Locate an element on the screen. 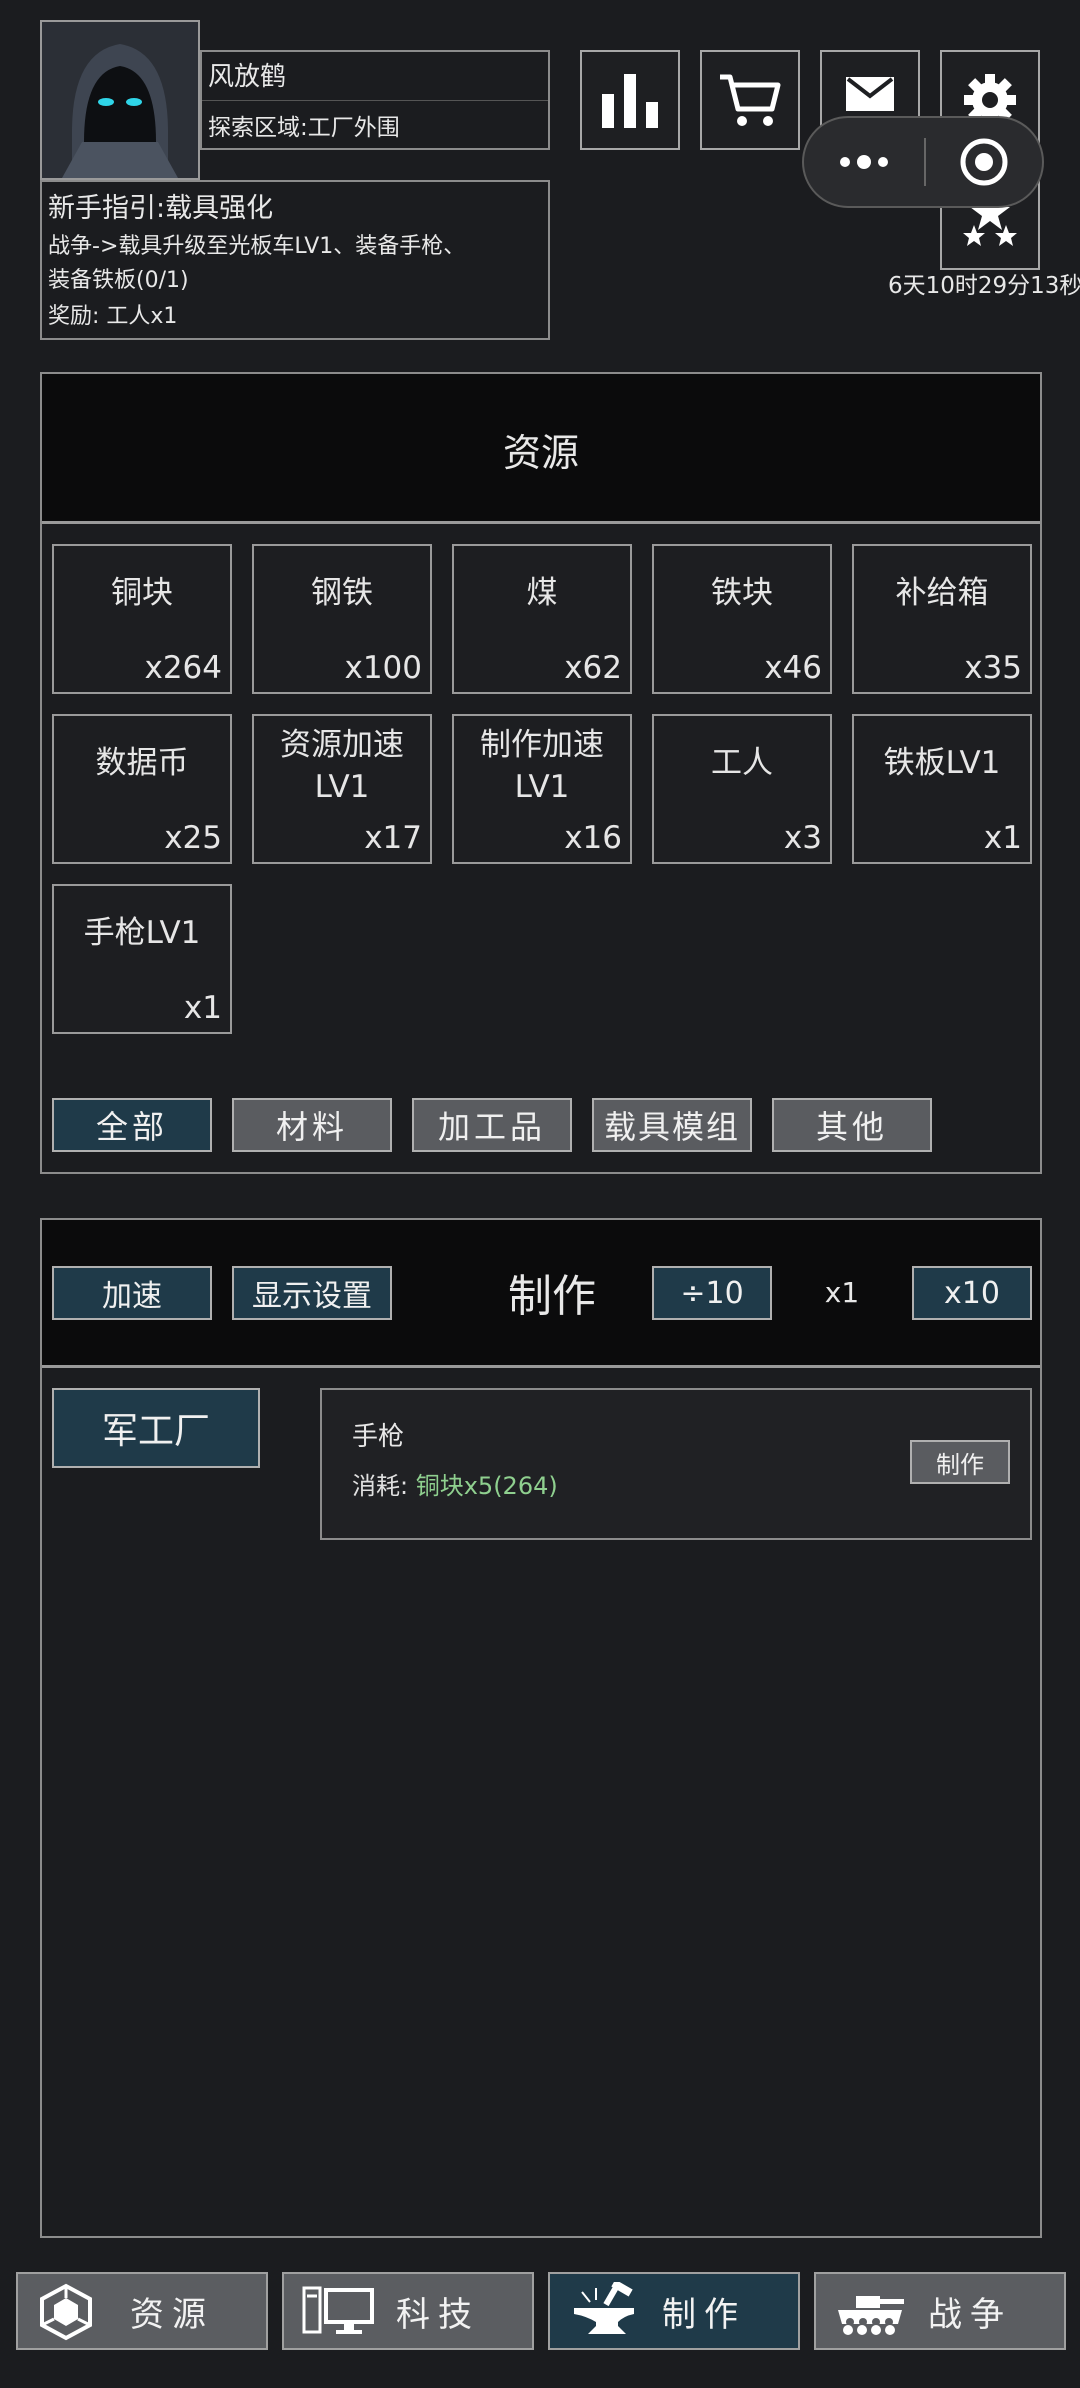 Image resolution: width=1080 pixels, height=2388 pixels. nav-craft: 制作 is located at coordinates (674, 2311).